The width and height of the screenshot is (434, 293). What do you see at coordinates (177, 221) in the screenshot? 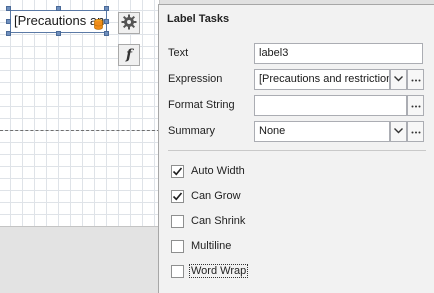
I see `can-shrink-checkbox` at bounding box center [177, 221].